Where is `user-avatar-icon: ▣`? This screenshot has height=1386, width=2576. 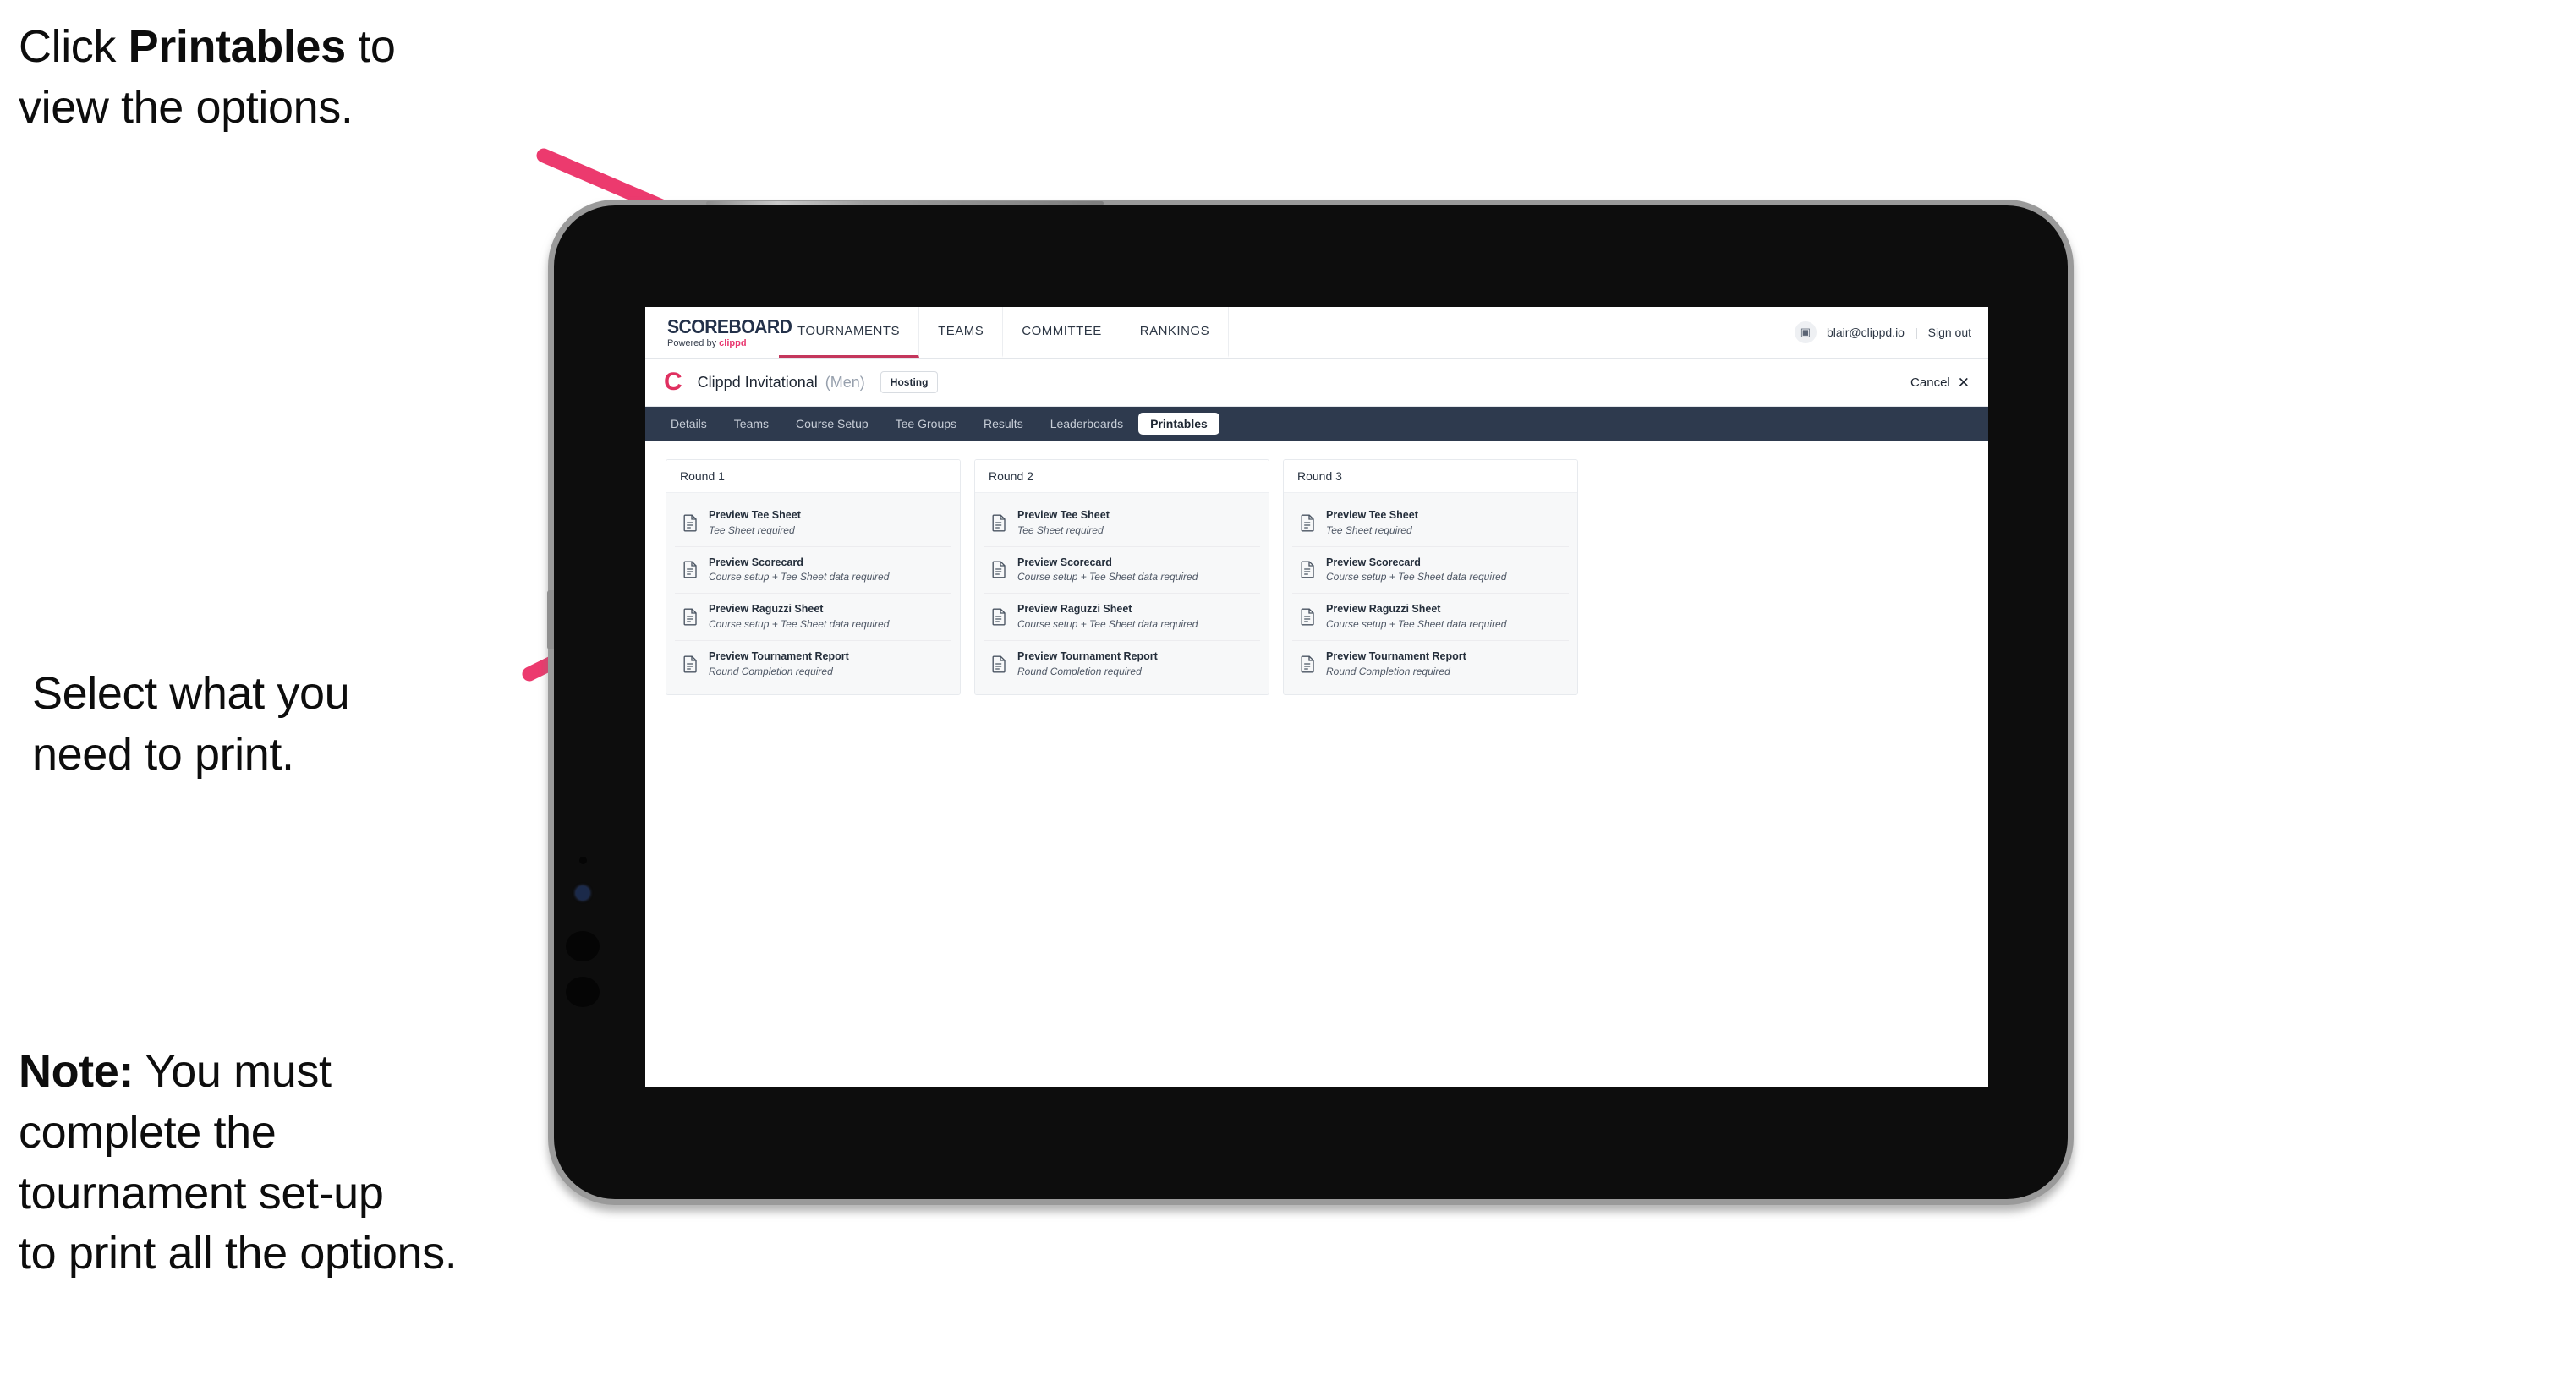
user-avatar-icon: ▣ is located at coordinates (1805, 332).